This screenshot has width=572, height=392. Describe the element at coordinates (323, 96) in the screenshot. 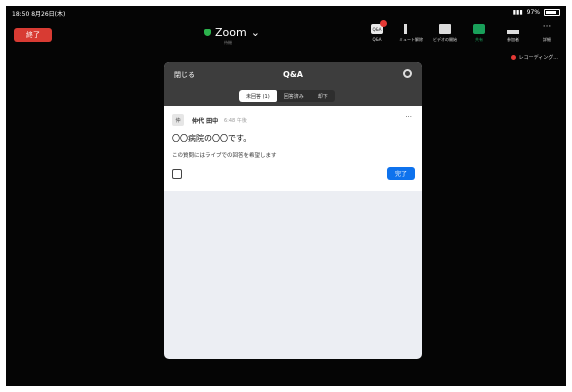

I see `tab-dismissed: 却下` at that location.